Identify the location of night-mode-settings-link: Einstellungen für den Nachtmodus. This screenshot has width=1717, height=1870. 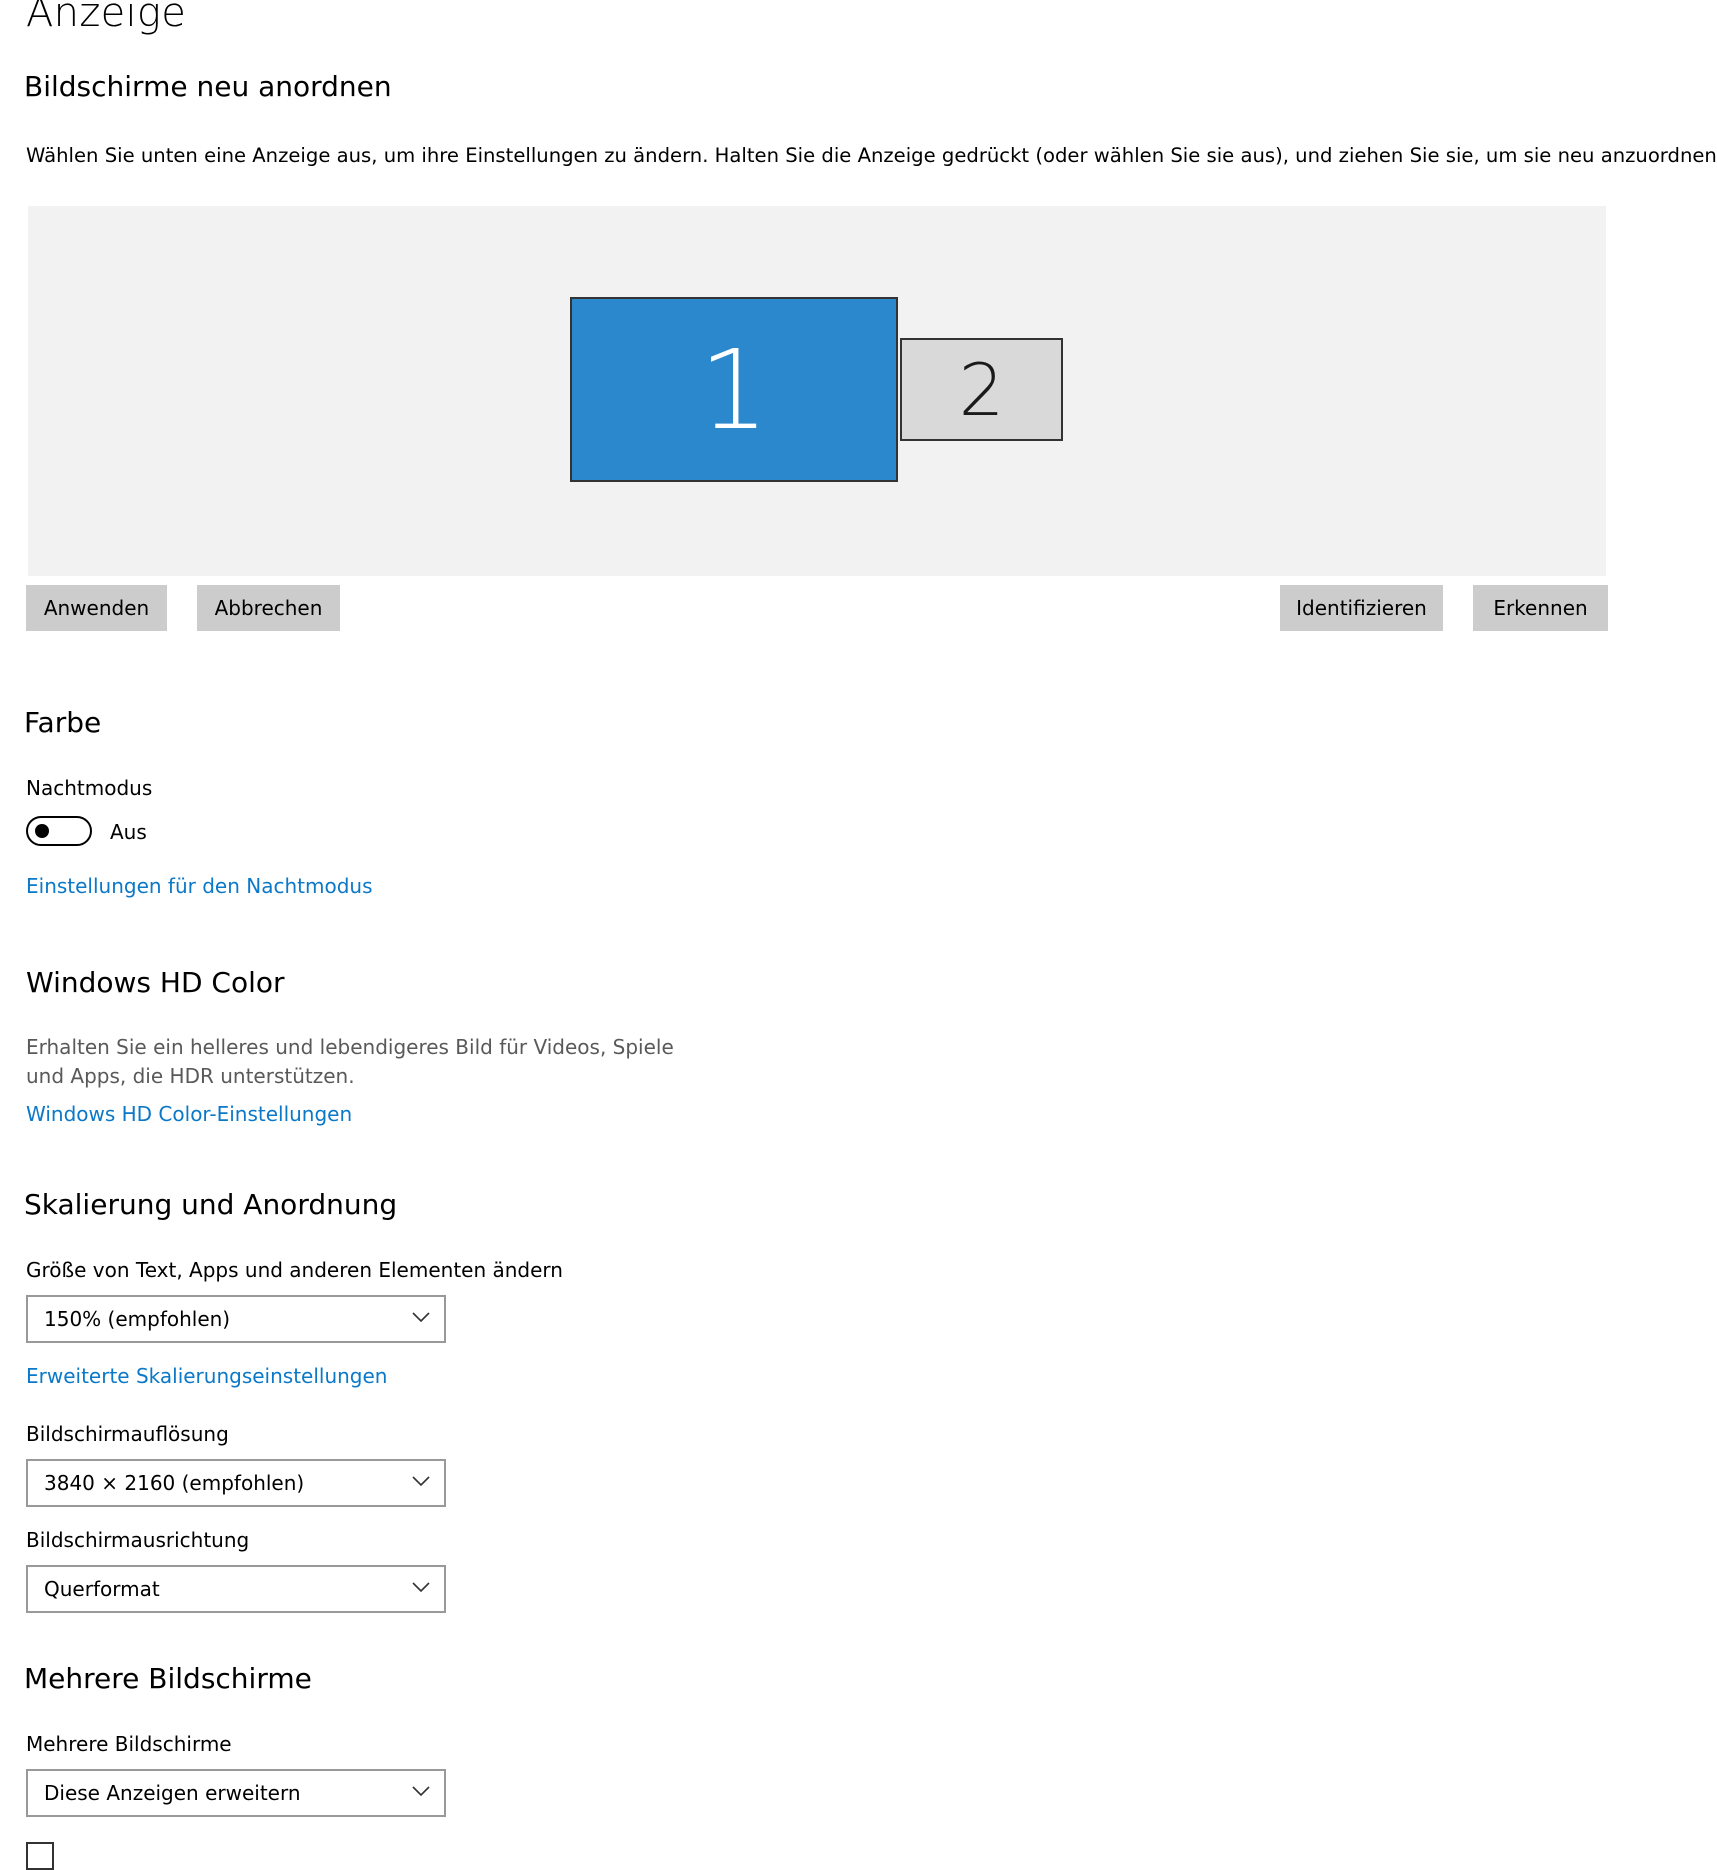
(199, 886).